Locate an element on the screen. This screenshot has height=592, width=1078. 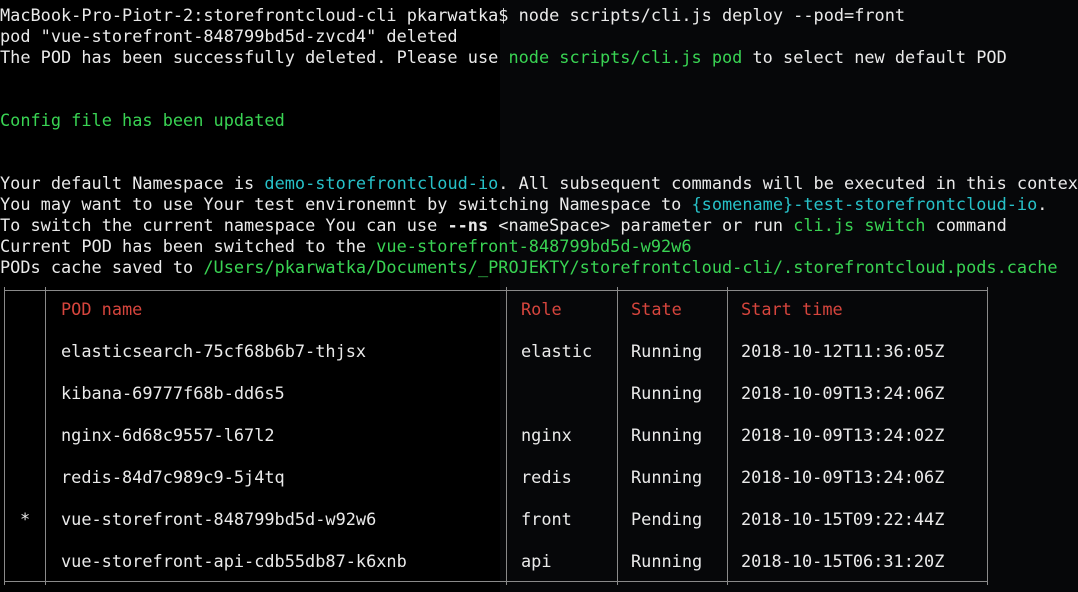
pod-role: api is located at coordinates (536, 561).